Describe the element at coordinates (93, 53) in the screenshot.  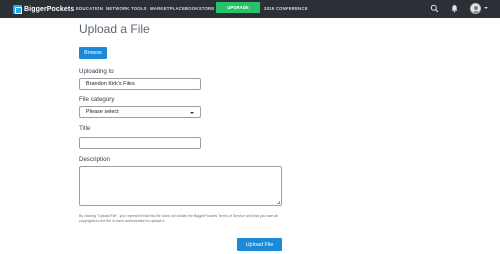
I see `browse-button: Browse` at that location.